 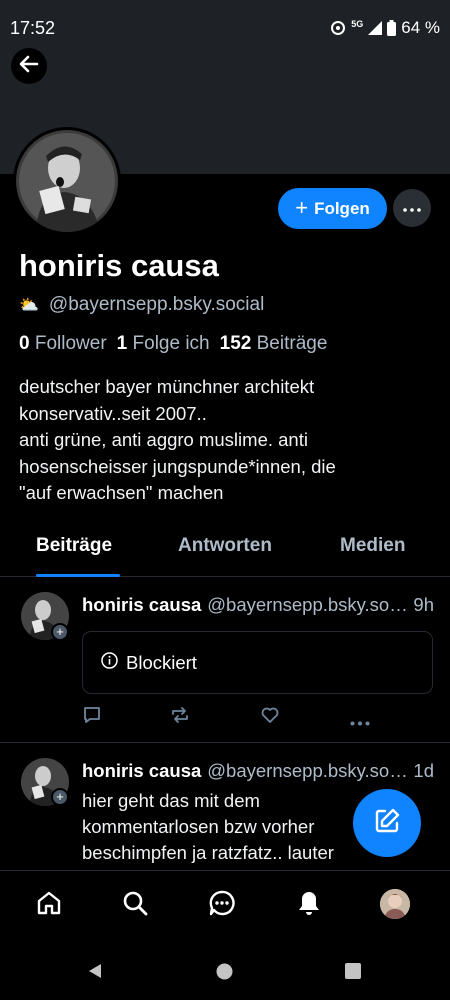 I want to click on blocked-notice: Blockiert, so click(x=257, y=662).